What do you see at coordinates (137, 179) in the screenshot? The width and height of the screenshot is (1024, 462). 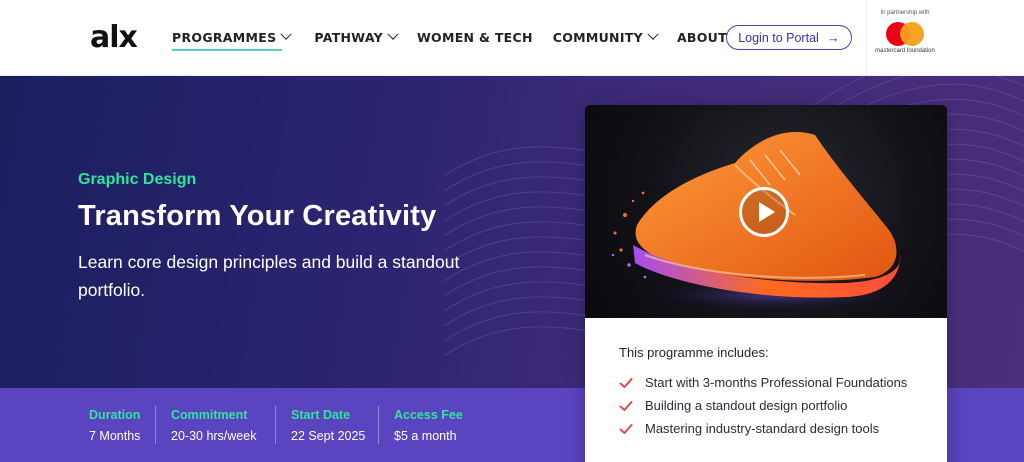 I see `programme-category: Graphic Design` at bounding box center [137, 179].